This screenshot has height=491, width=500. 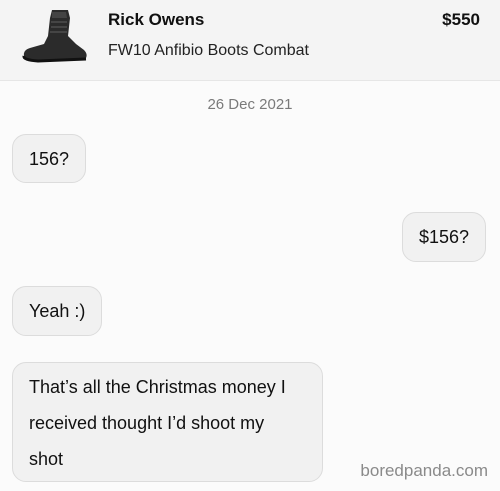 I want to click on message-line: shot, so click(x=46, y=459).